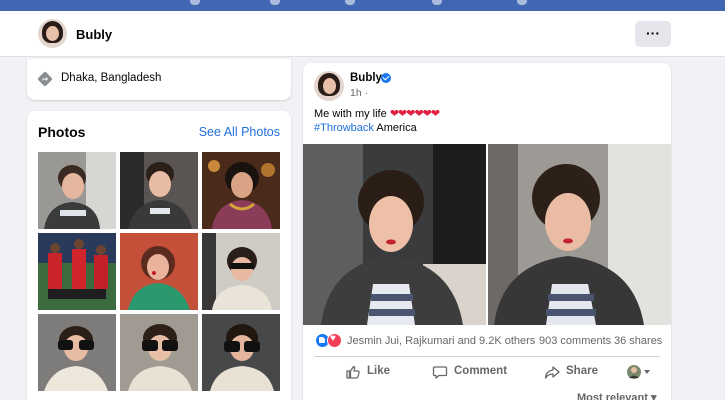  What do you see at coordinates (394, 234) in the screenshot?
I see `post-photo-left` at bounding box center [394, 234].